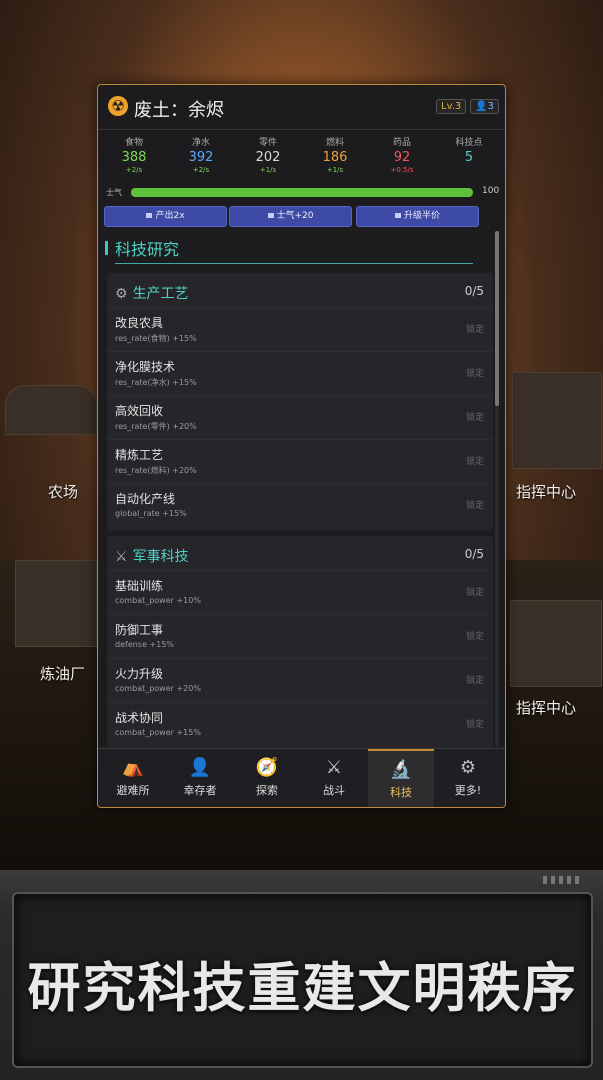  I want to click on buff-label: 士气+20, so click(295, 216).